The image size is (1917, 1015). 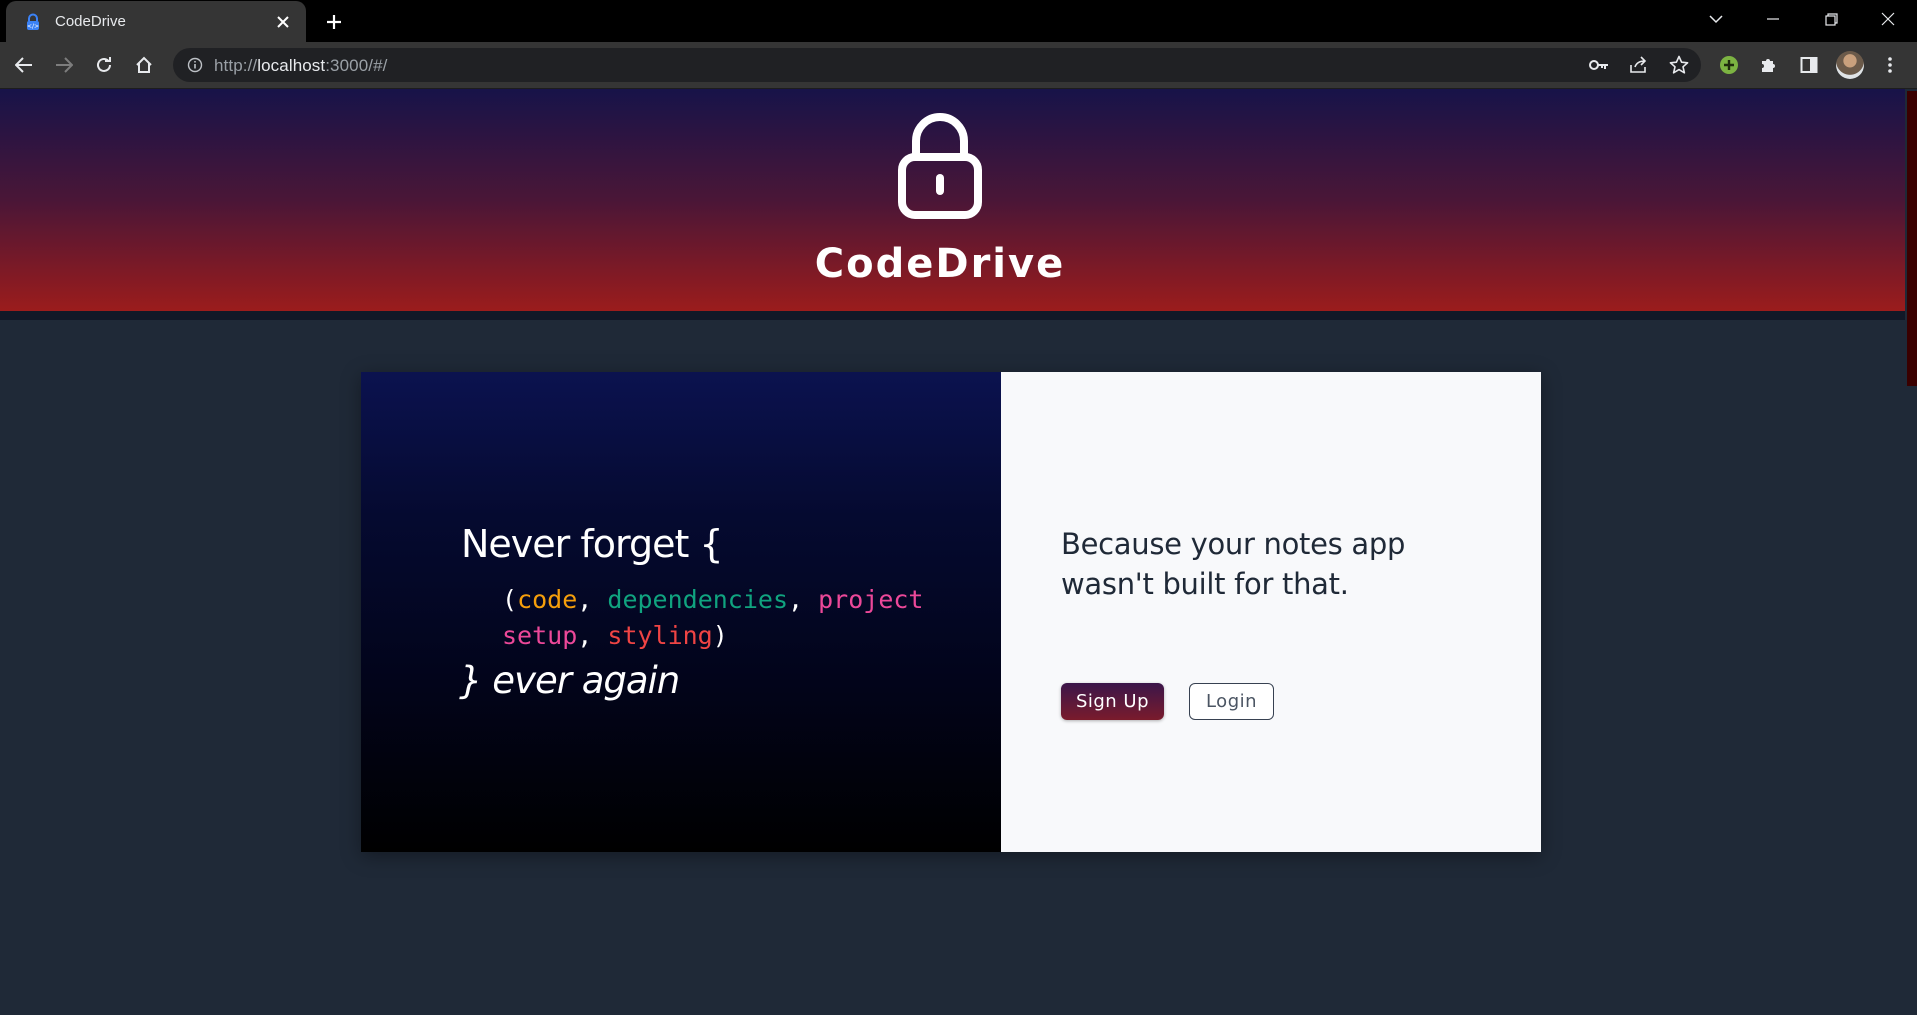 I want to click on address-bar: http://localhost:3000/#/, so click(x=937, y=65).